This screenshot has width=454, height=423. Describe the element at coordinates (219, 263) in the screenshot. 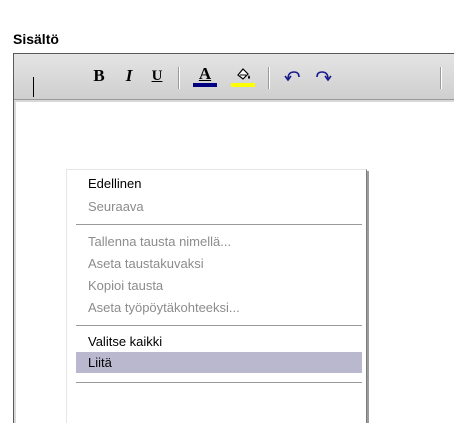

I see `menu-item-set-as-background: Aseta taustakuvaksi` at that location.